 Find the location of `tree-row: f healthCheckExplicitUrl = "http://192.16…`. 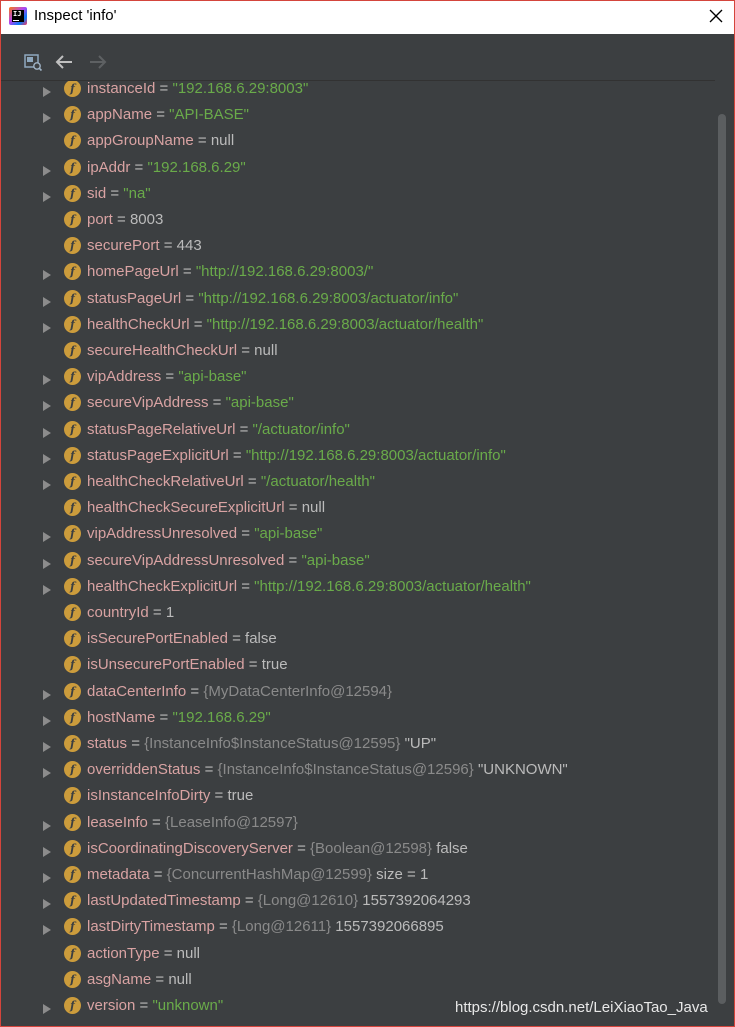

tree-row: f healthCheckExplicitUrl = "http://192.16… is located at coordinates (358, 587).